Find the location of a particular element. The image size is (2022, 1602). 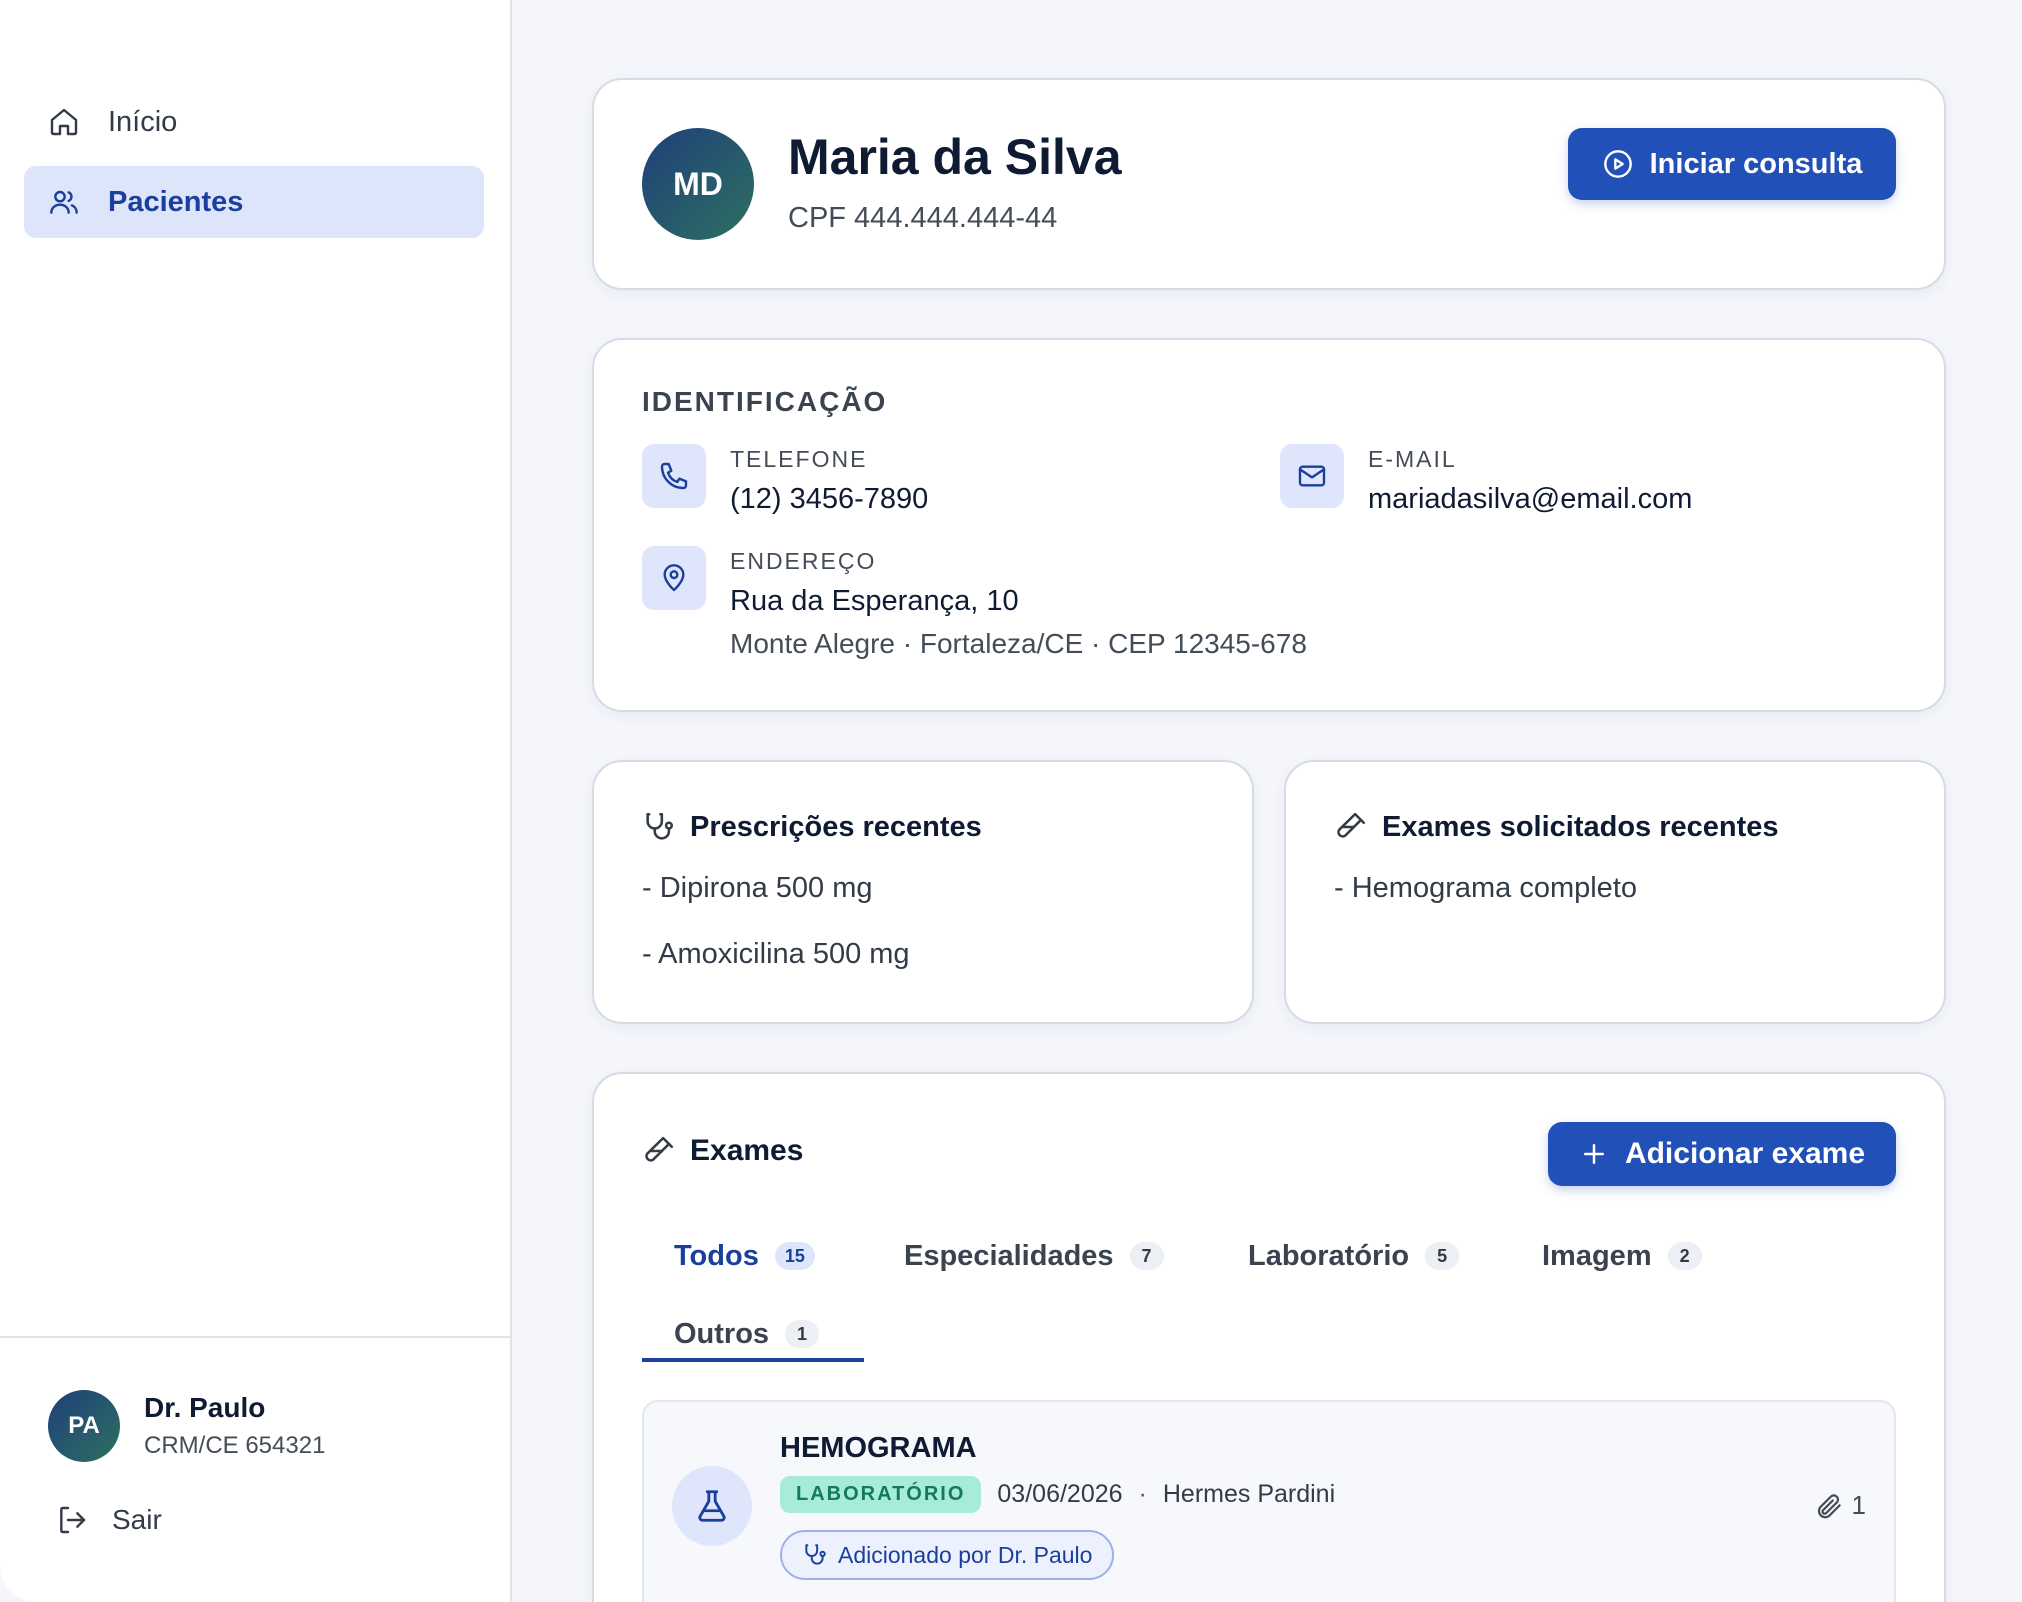

exam-name: HEMOGRAMA is located at coordinates (878, 1448).